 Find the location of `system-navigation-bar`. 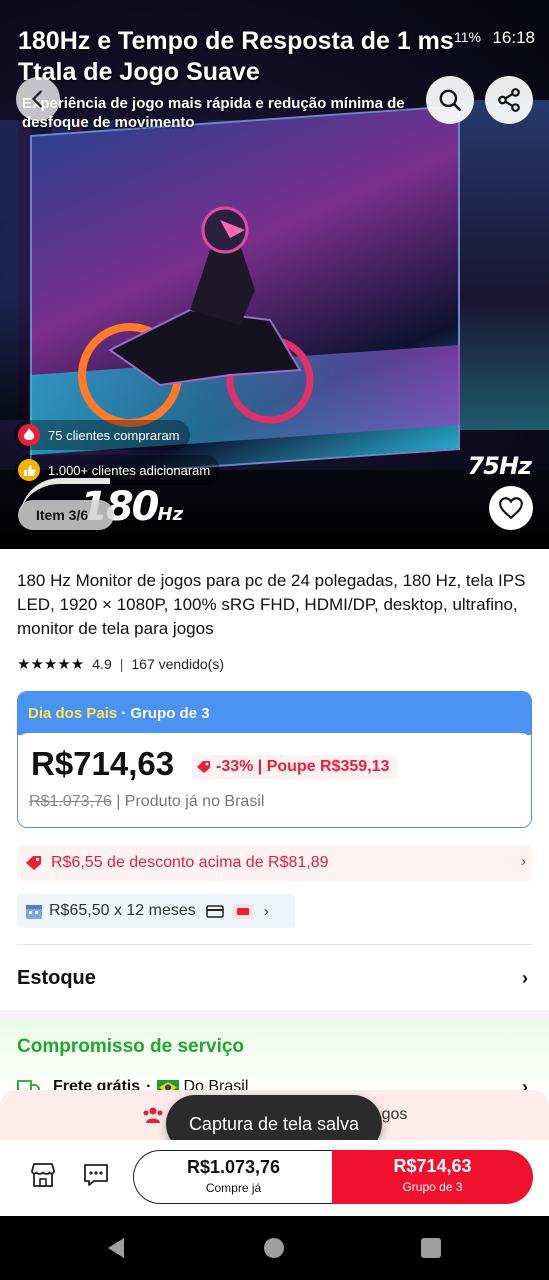

system-navigation-bar is located at coordinates (274, 1248).